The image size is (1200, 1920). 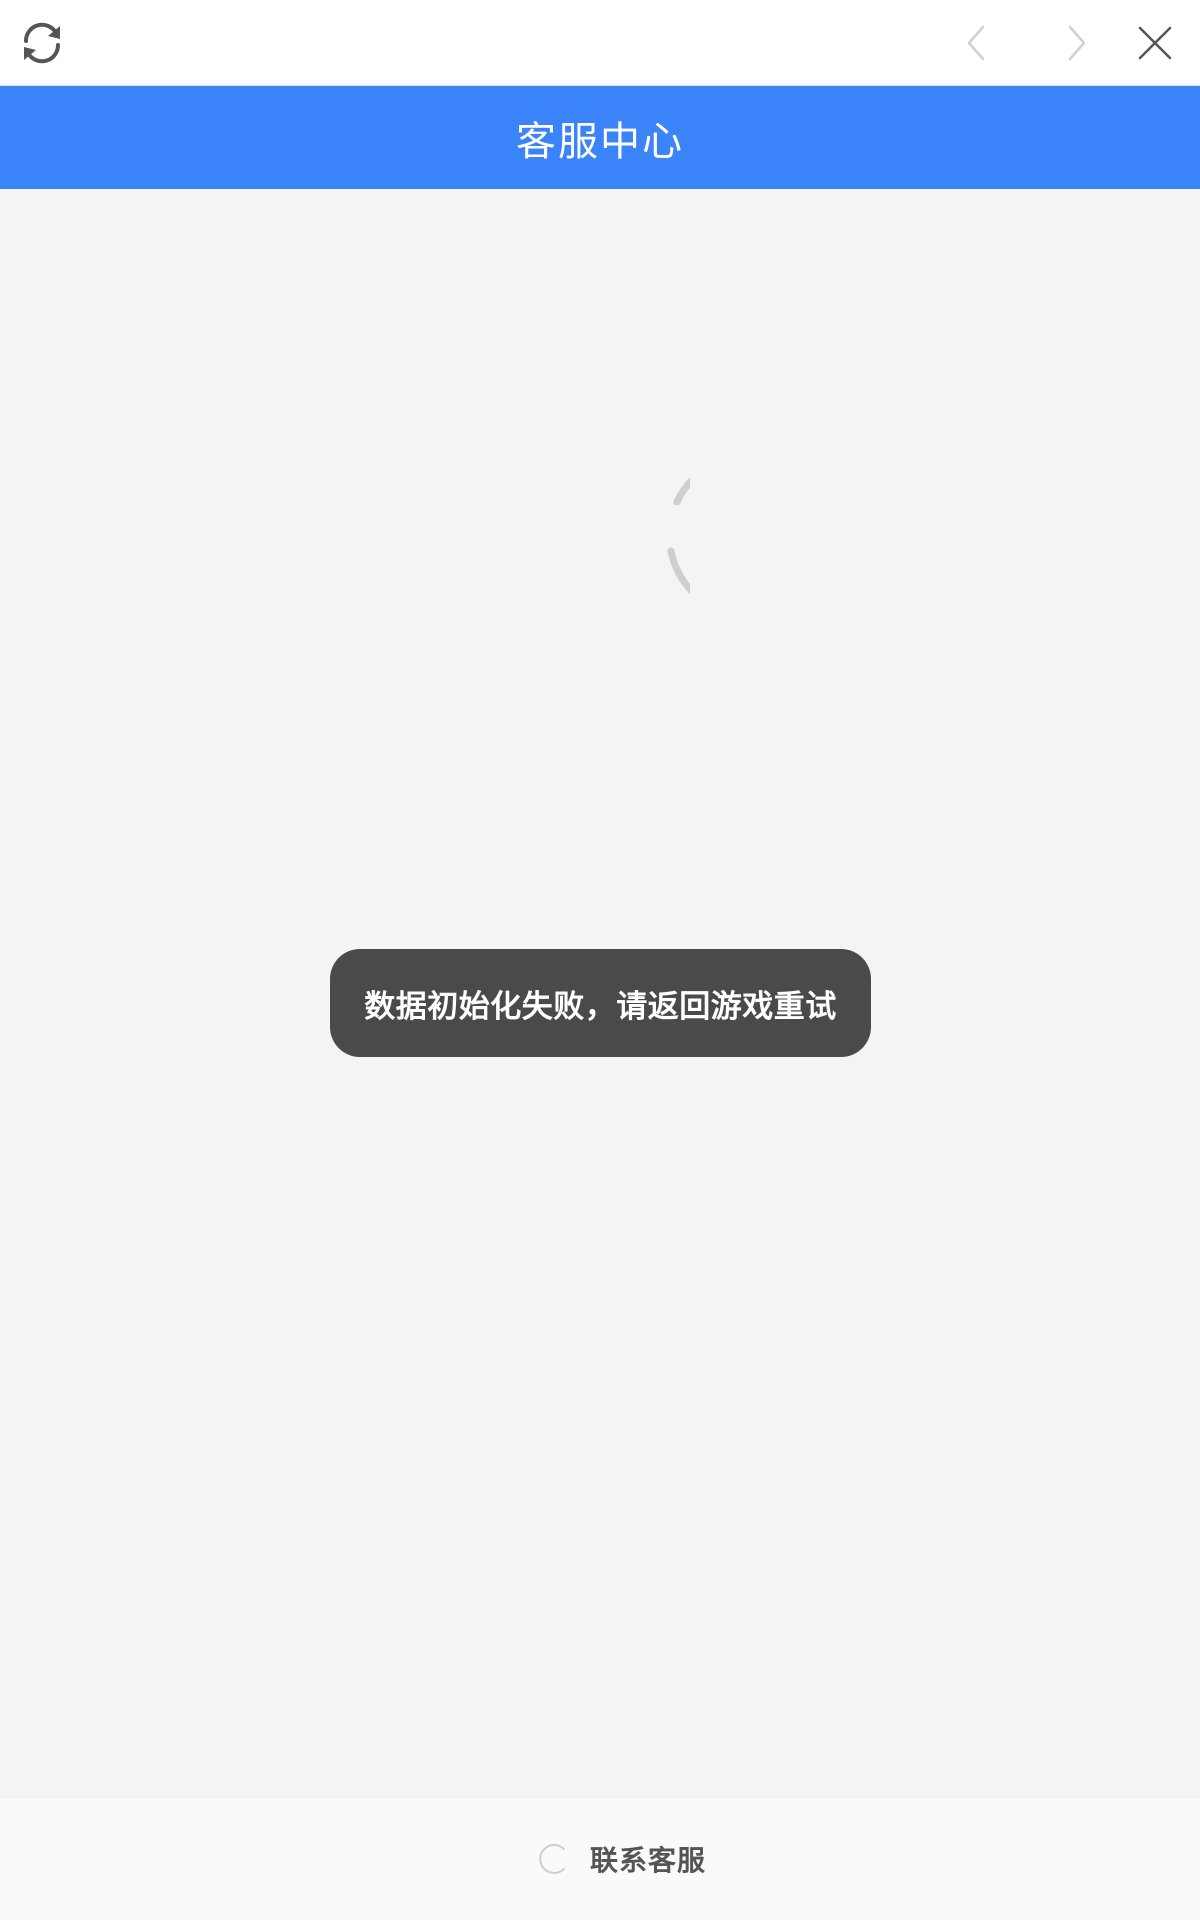 I want to click on page-header: 客服中心, so click(x=600, y=137).